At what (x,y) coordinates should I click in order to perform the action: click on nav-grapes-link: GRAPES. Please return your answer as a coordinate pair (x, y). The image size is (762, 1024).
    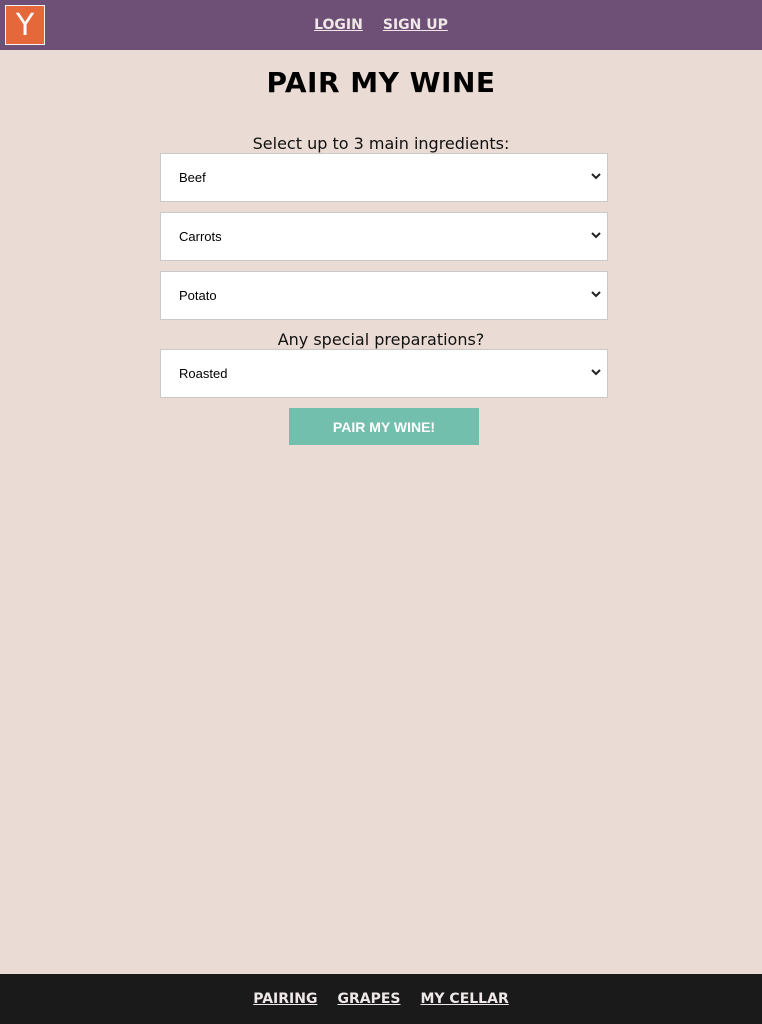
    Looking at the image, I should click on (368, 999).